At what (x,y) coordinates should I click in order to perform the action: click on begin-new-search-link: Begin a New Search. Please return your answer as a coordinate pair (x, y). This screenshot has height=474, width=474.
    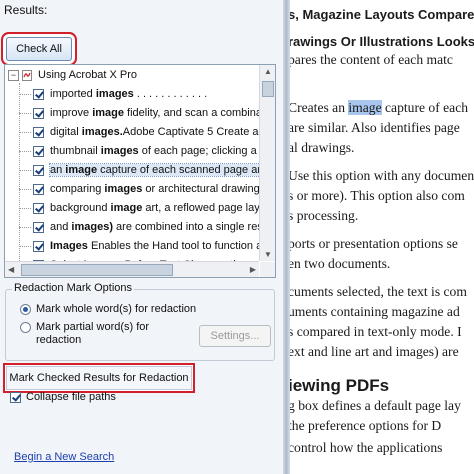
    Looking at the image, I should click on (64, 457).